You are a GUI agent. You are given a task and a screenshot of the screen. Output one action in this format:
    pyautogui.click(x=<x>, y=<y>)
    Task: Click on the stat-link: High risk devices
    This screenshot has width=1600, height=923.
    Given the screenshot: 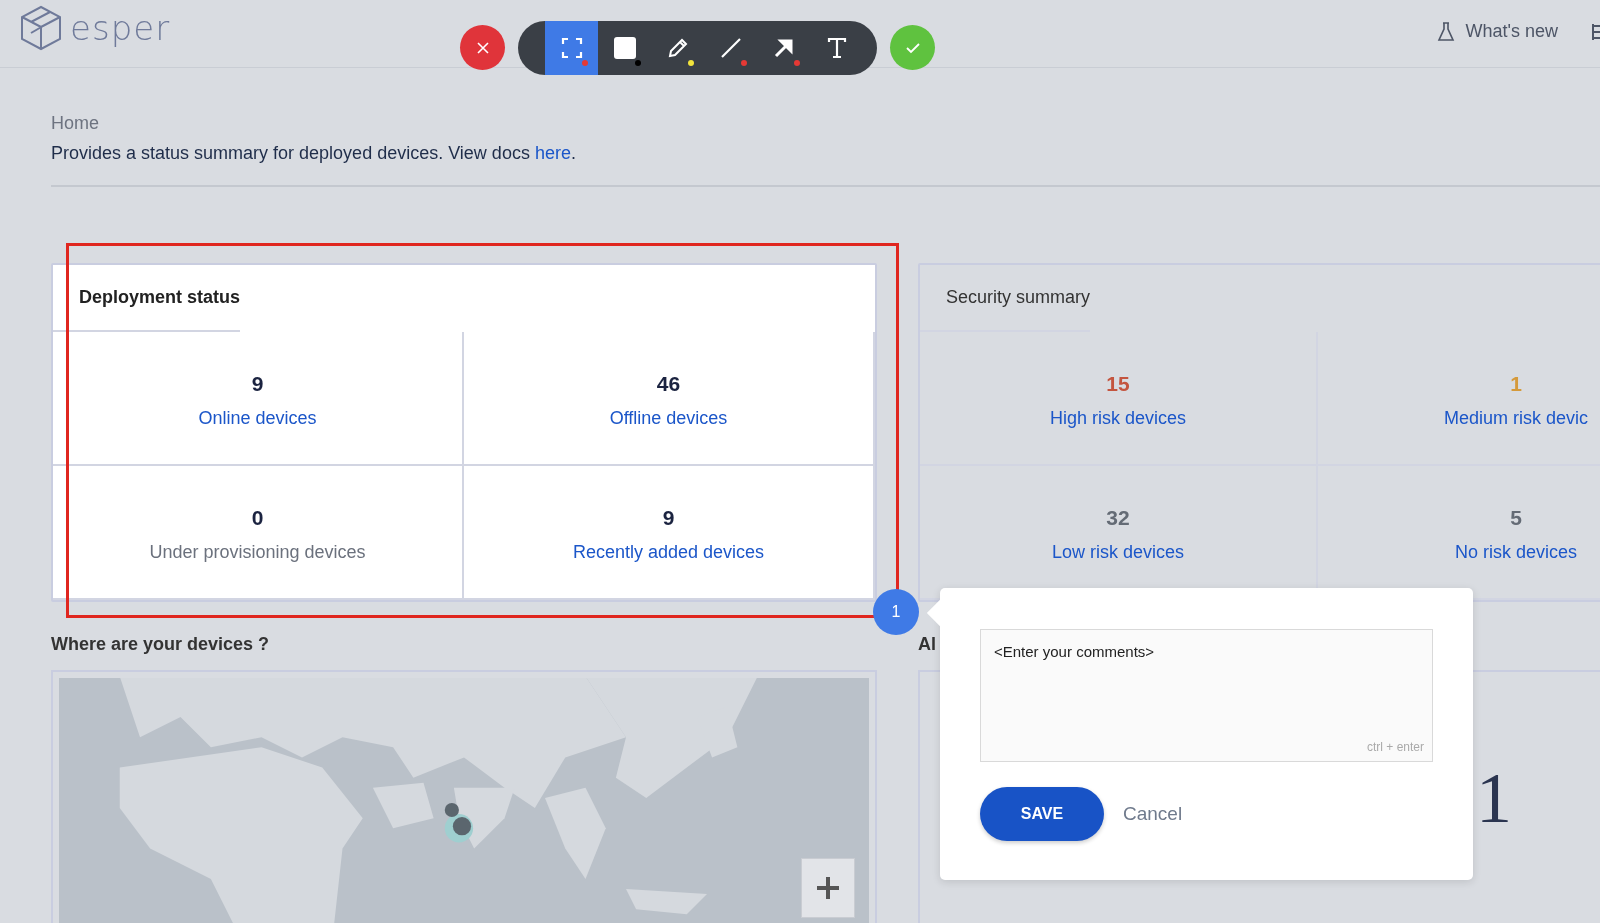 What is the action you would take?
    pyautogui.click(x=1117, y=418)
    